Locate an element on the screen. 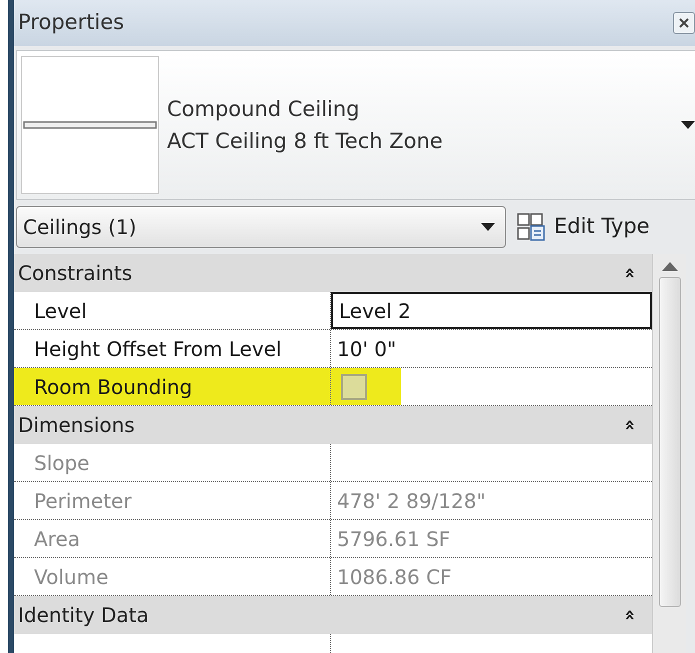  ceiling-section-icon is located at coordinates (90, 125).